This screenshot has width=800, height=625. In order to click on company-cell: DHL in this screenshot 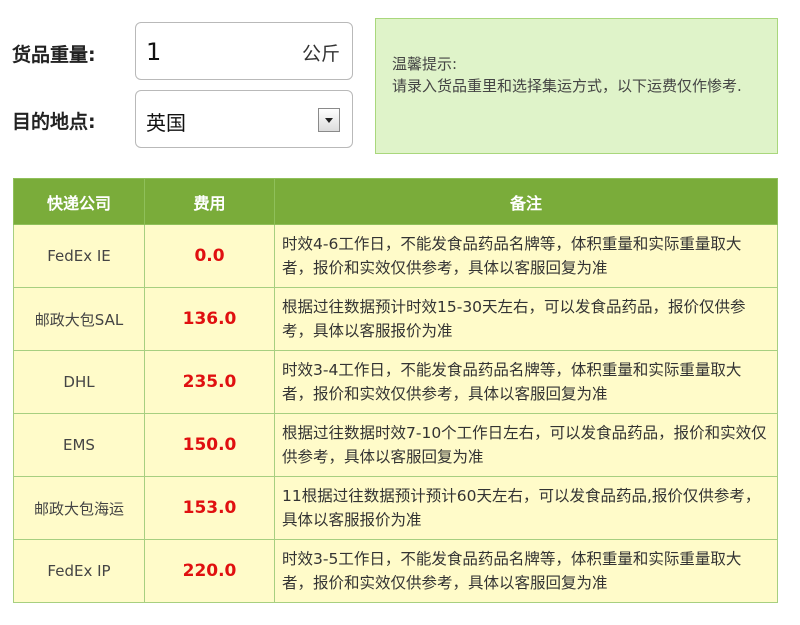, I will do `click(79, 382)`.